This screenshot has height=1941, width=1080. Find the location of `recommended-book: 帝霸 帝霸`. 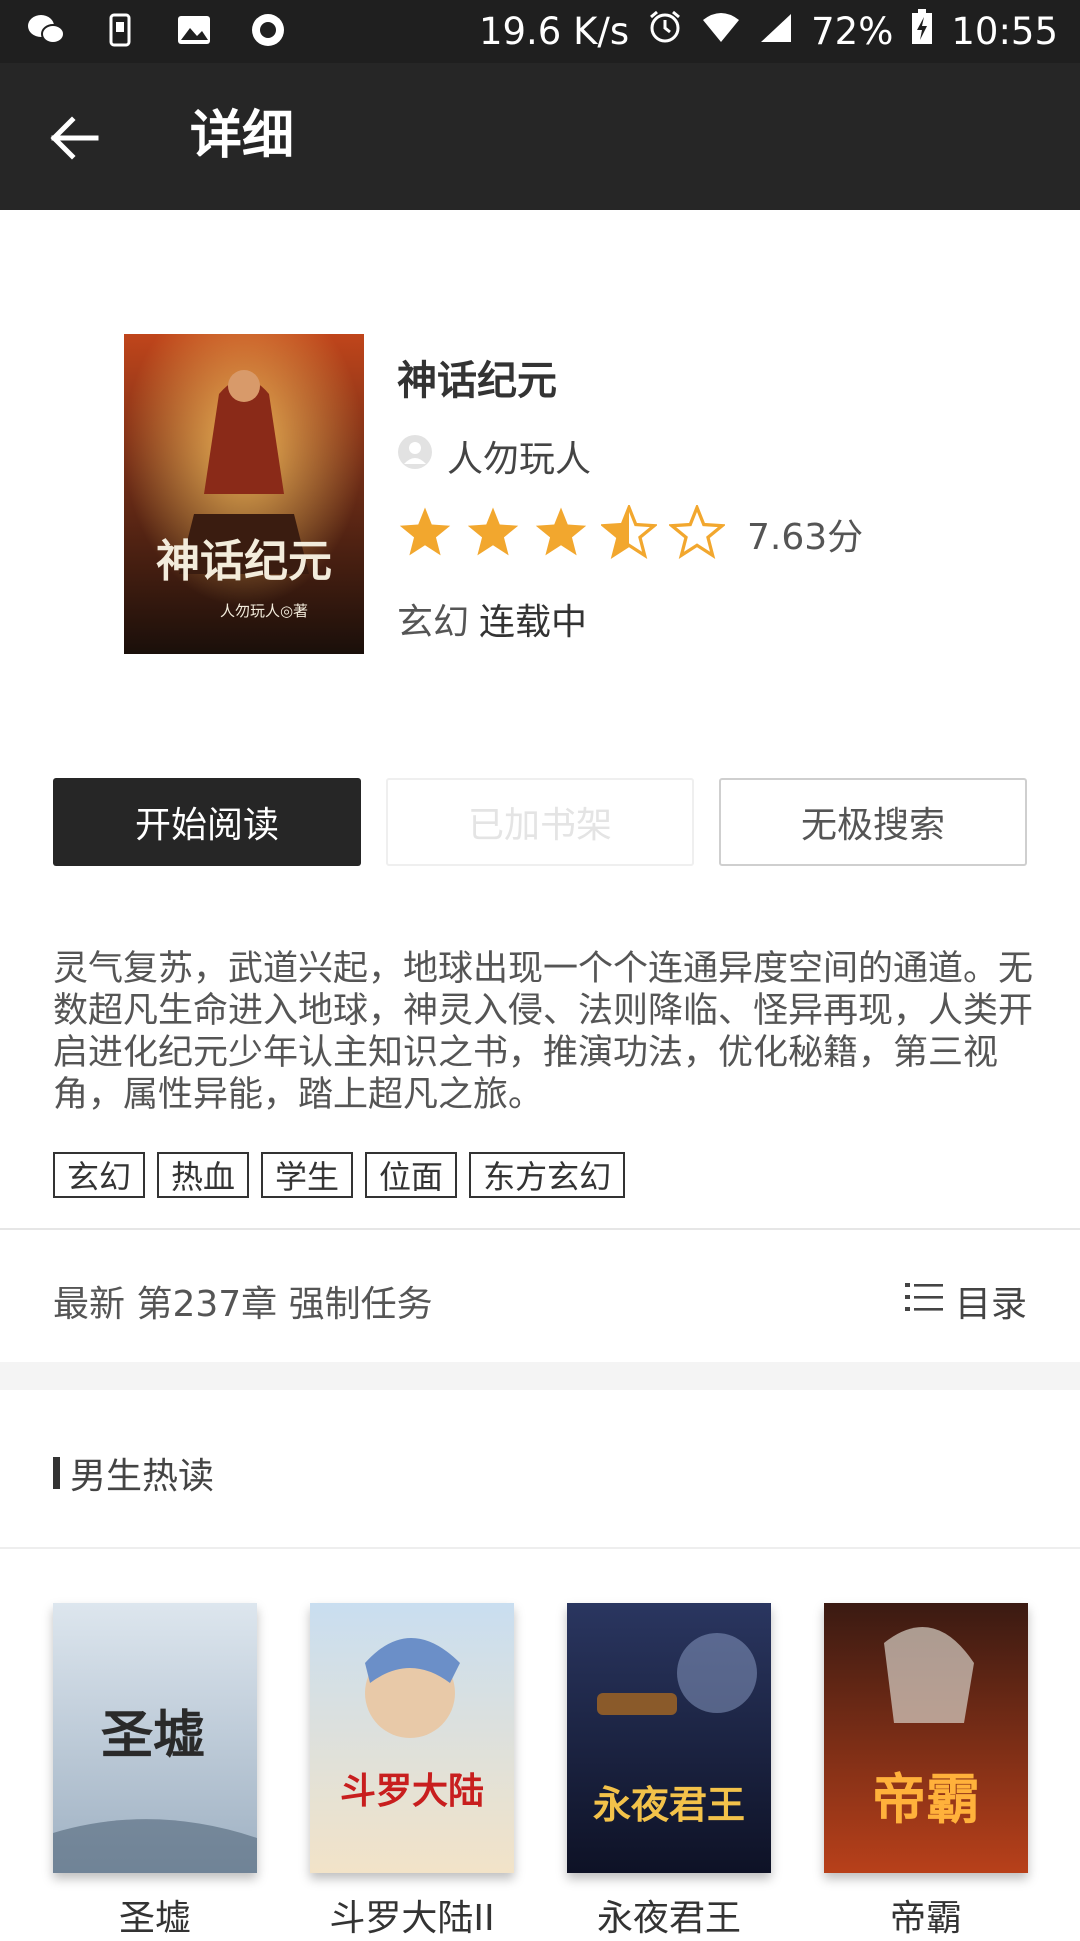

recommended-book: 帝霸 帝霸 is located at coordinates (926, 1772).